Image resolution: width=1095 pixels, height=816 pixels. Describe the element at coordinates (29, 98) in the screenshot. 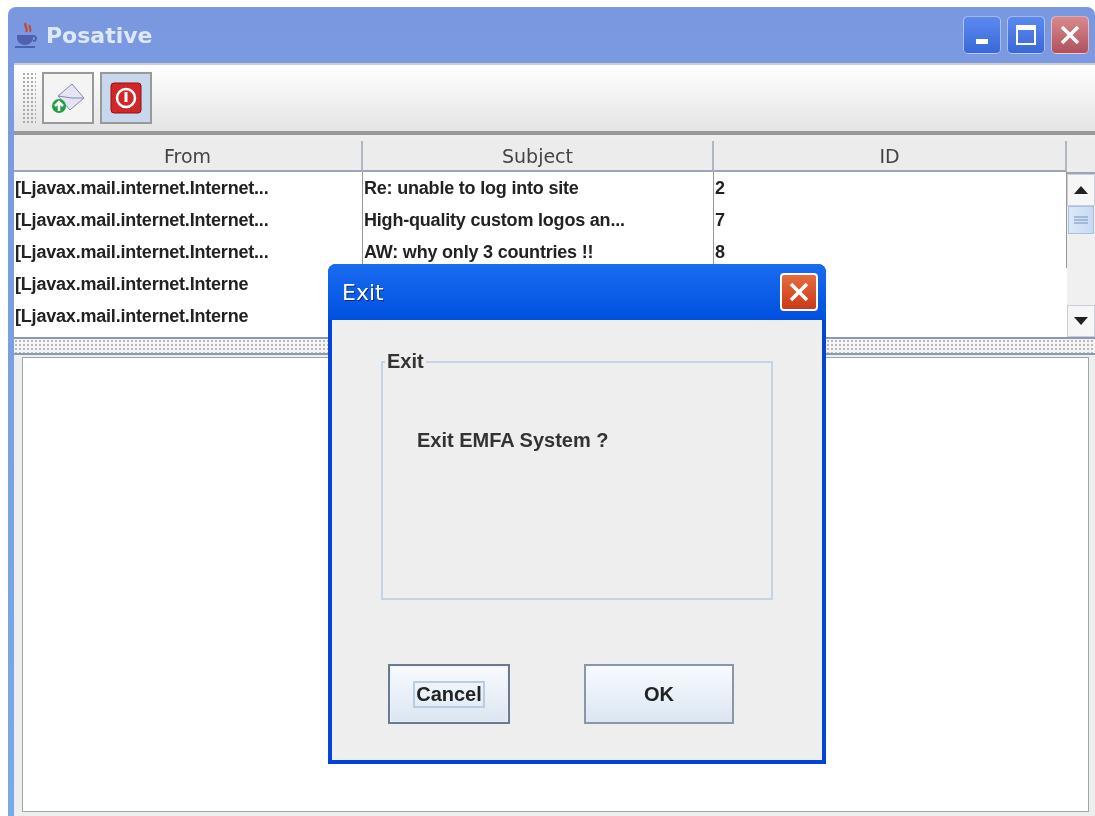

I see `toolbar-grip` at that location.